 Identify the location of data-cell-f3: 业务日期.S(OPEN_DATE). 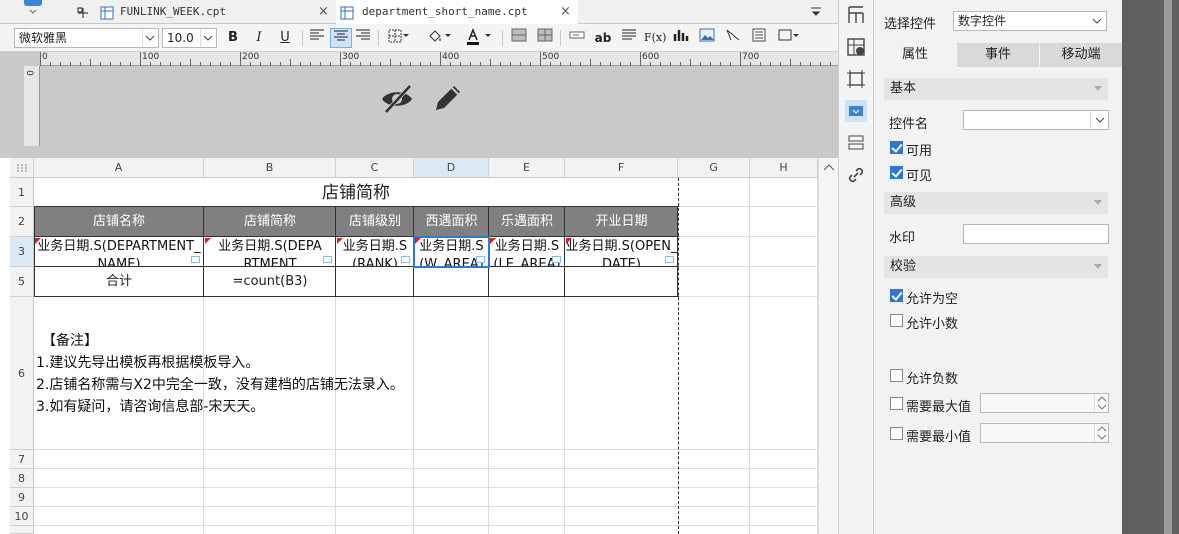
(621, 252).